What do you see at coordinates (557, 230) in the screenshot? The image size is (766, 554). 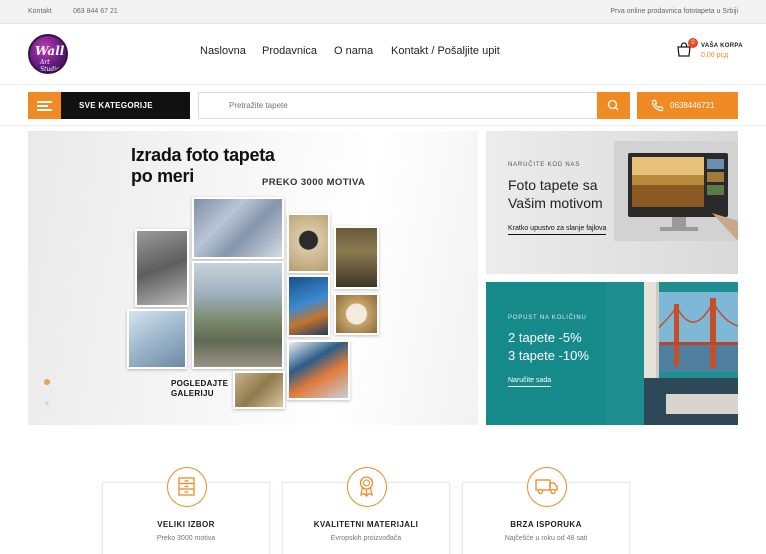 I see `promo1-link: Kratko upustvo za slanje fajlova` at bounding box center [557, 230].